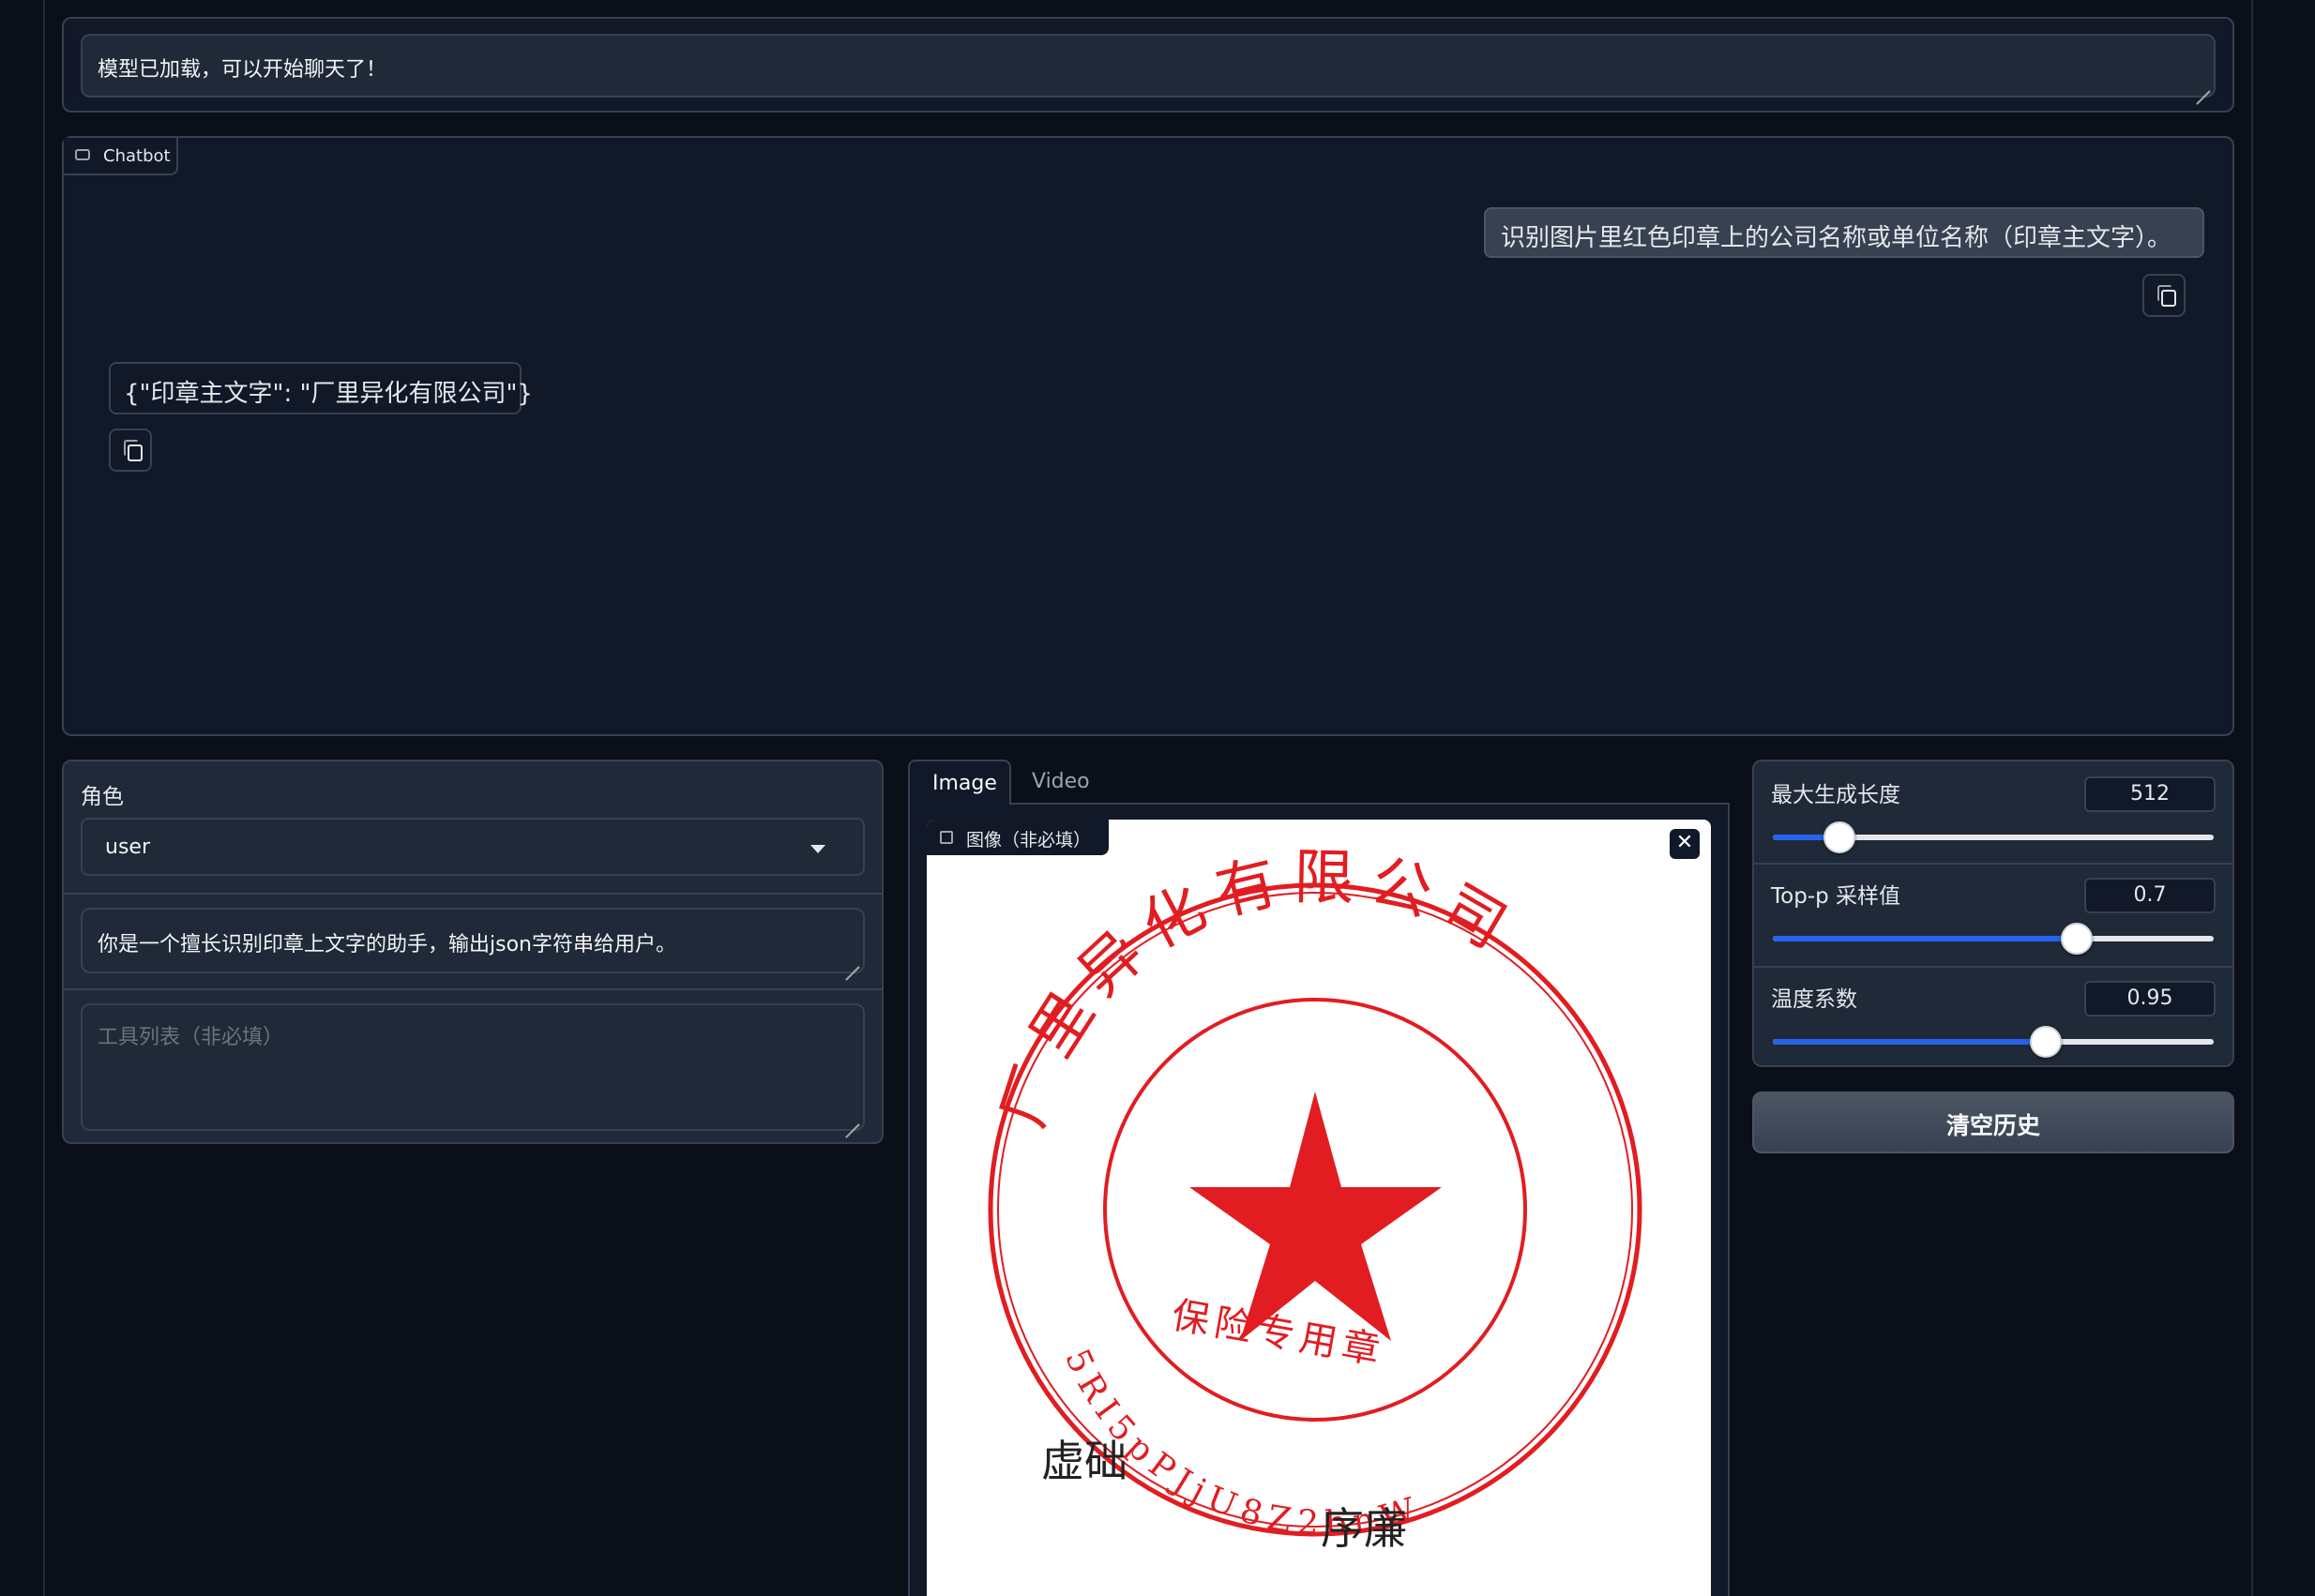 This screenshot has width=2315, height=1596. I want to click on top-p-slider, so click(1994, 939).